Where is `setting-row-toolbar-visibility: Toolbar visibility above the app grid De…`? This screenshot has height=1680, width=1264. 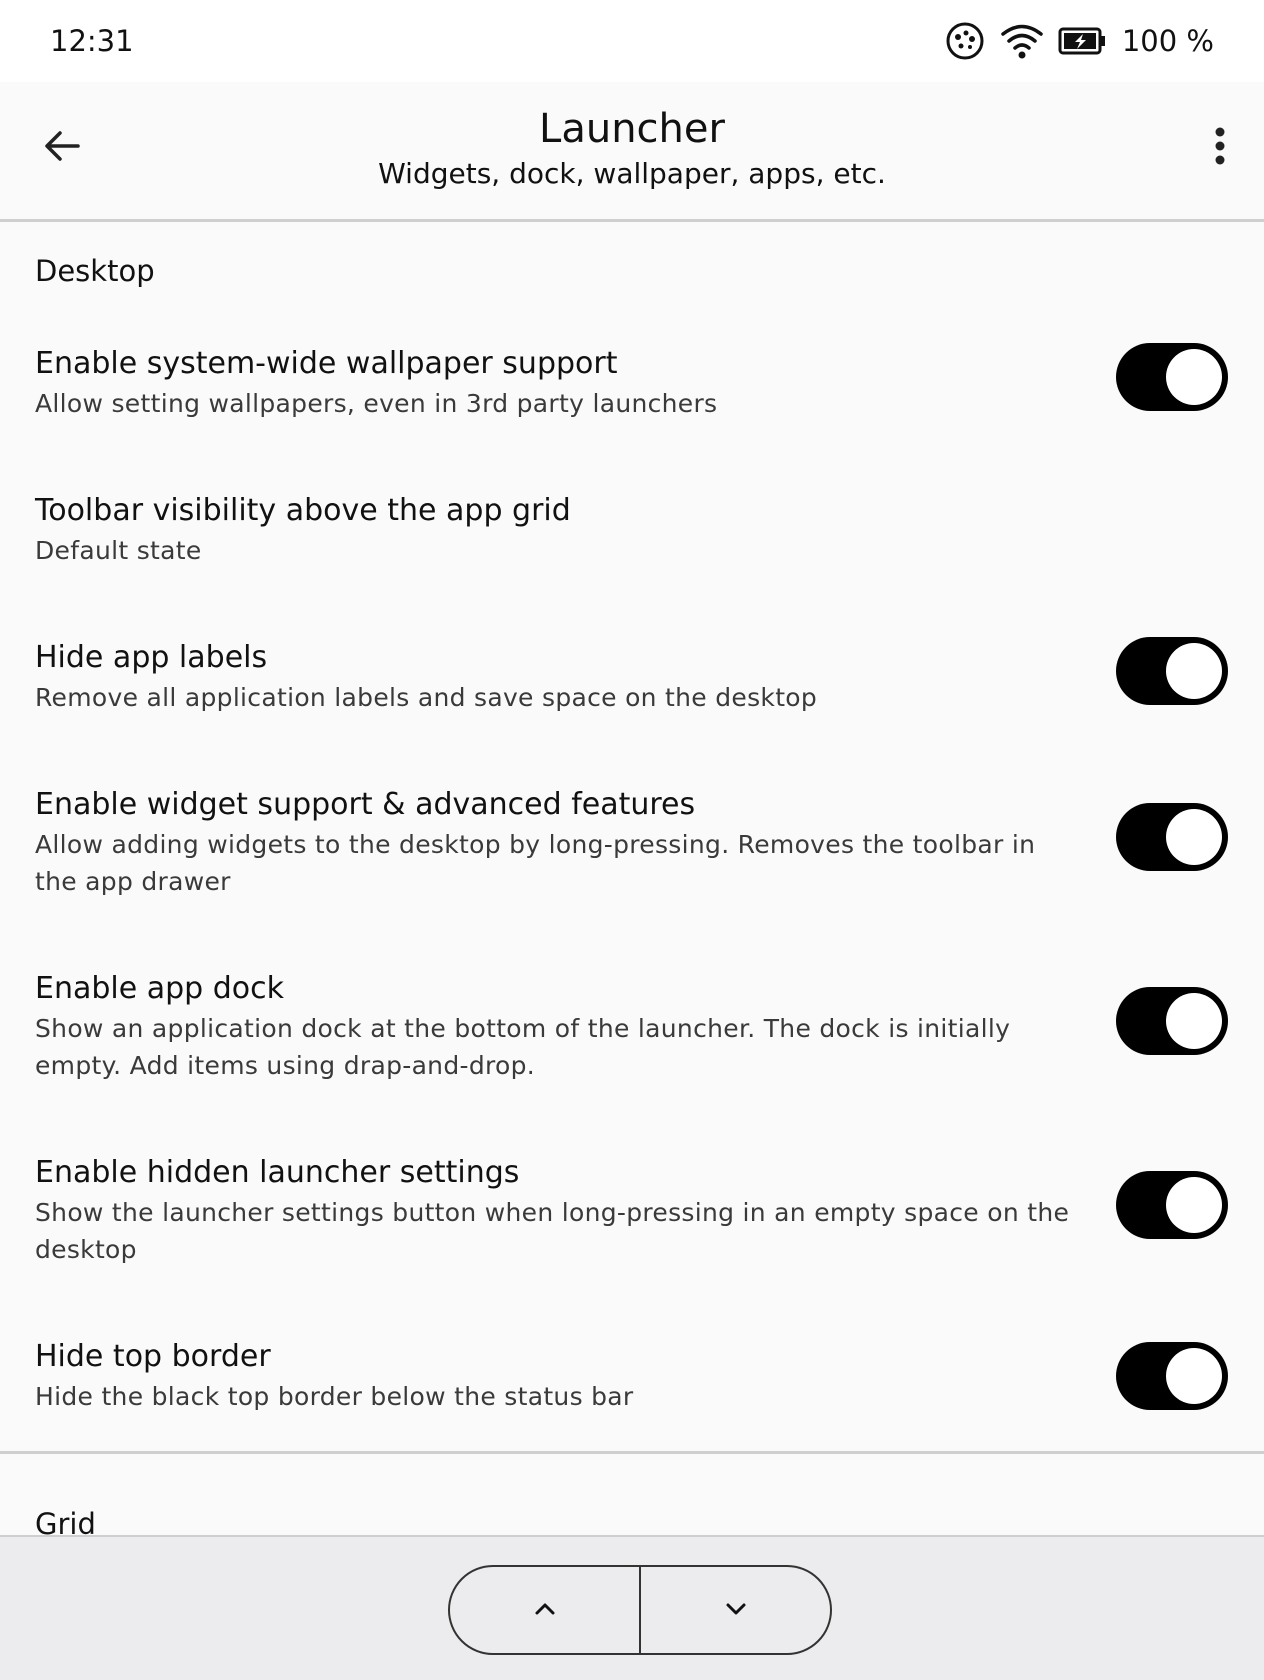
setting-row-toolbar-visibility: Toolbar visibility above the app grid De… is located at coordinates (632, 547).